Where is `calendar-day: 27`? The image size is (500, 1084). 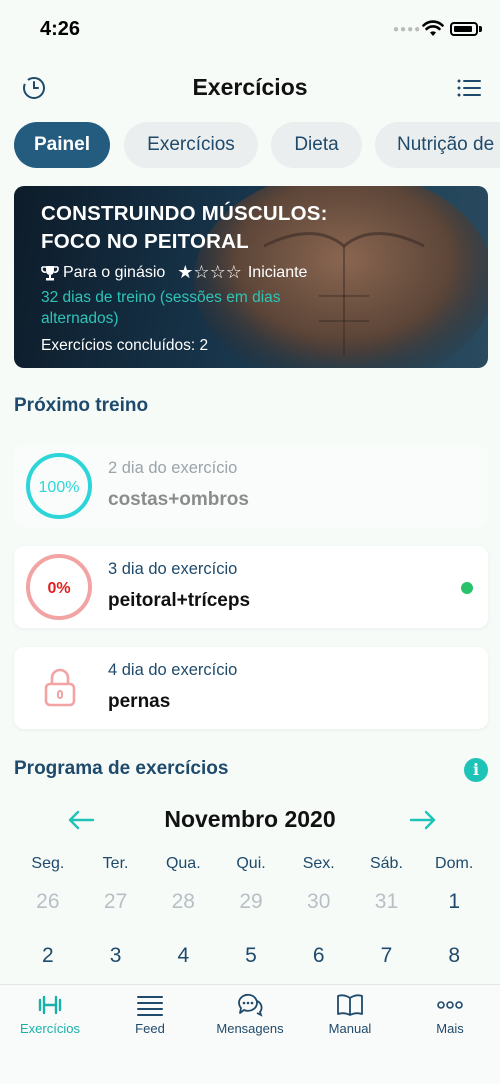
calendar-day: 27 is located at coordinates (116, 902).